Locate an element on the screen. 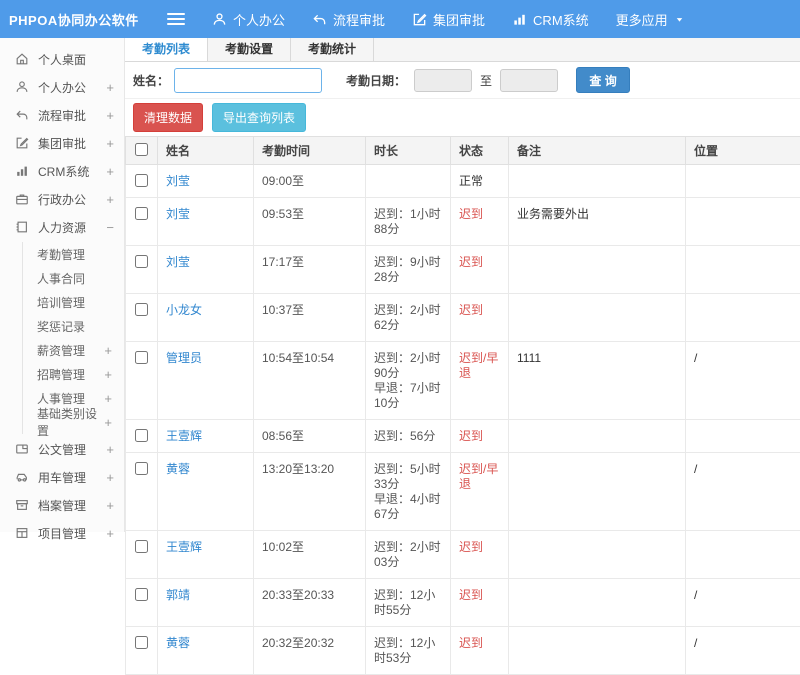  action-bar: 清理数据 导出查询列表 is located at coordinates (462, 117).